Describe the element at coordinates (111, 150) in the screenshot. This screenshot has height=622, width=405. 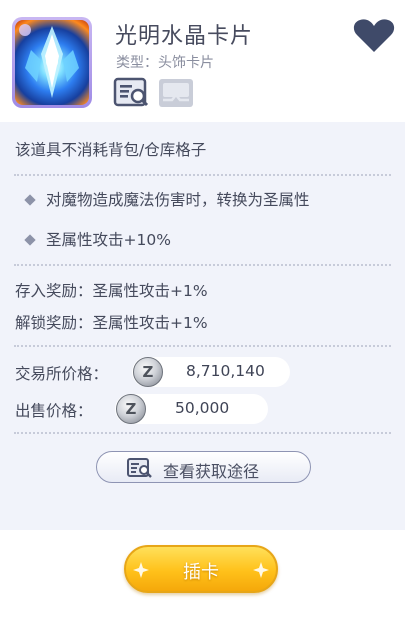
I see `storage-note: 该道具不消耗背包/仓库格子` at that location.